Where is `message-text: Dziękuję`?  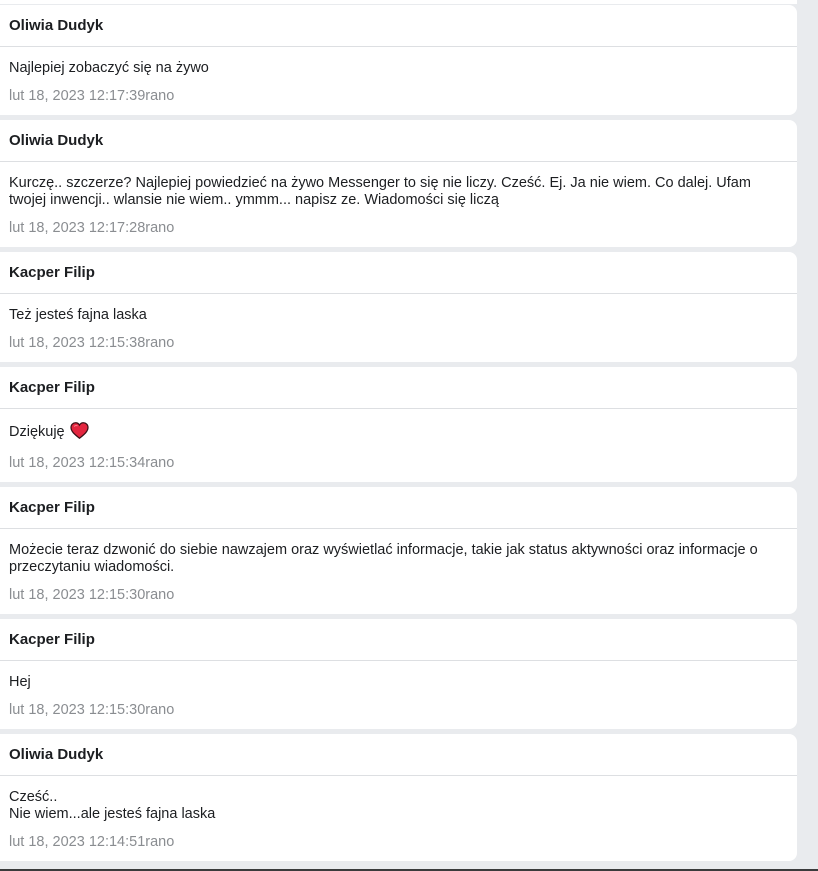
message-text: Dziękuję is located at coordinates (37, 432).